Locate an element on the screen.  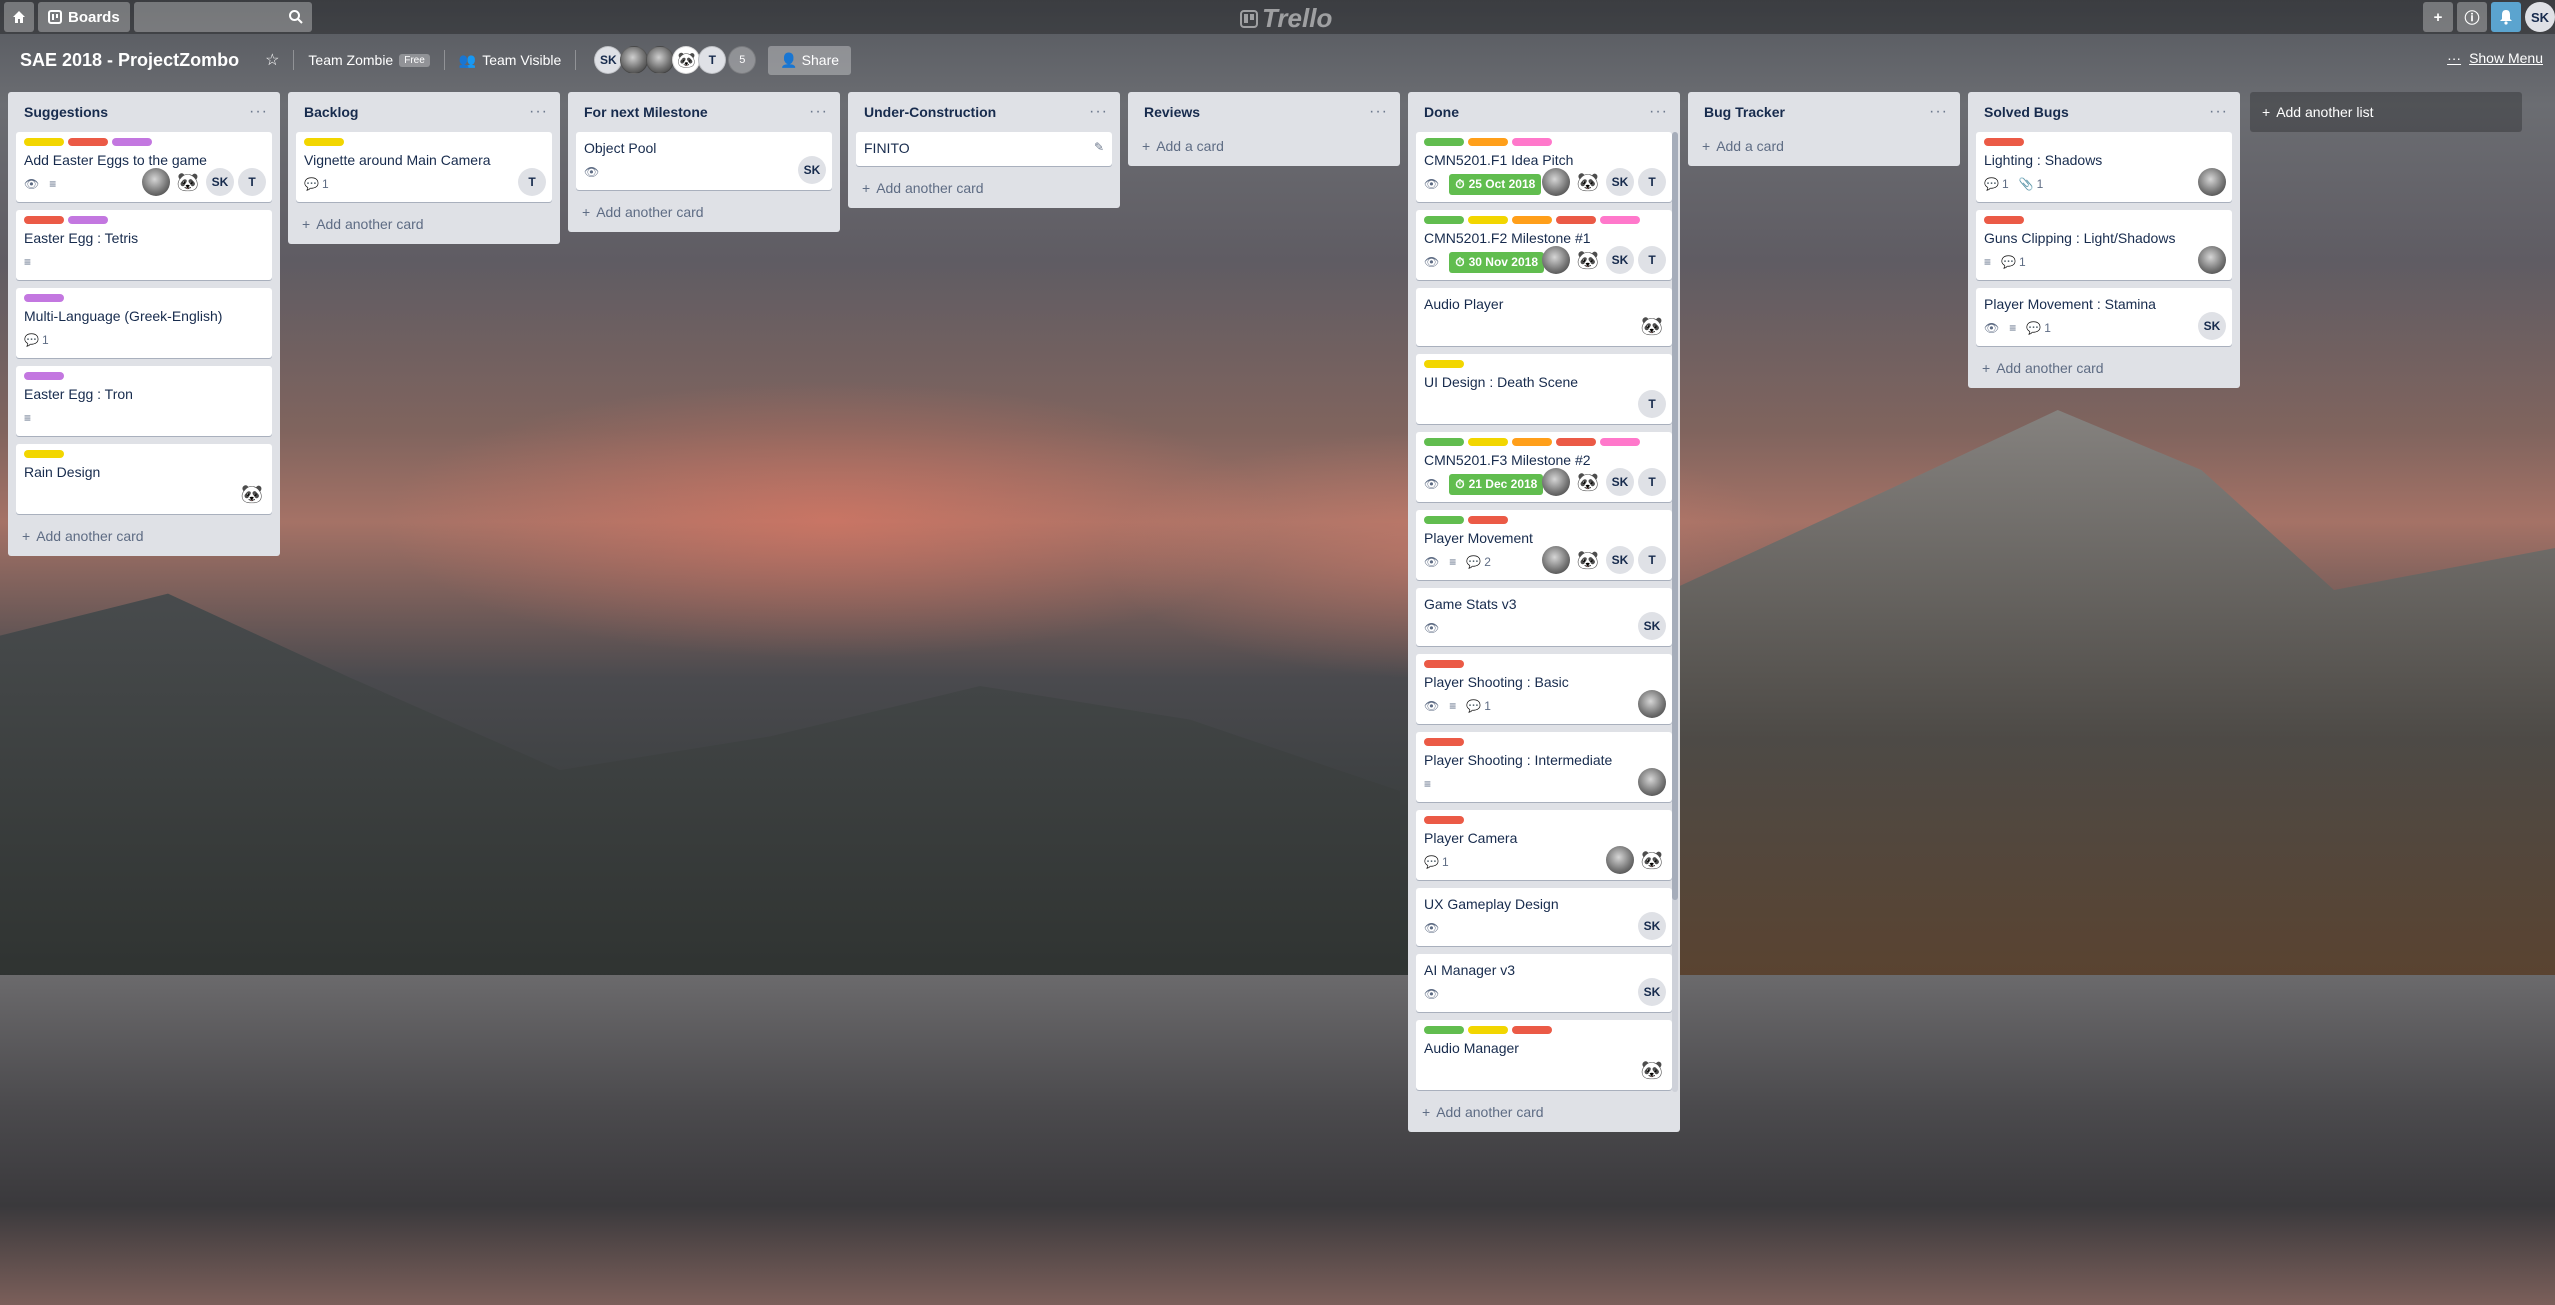
share-button: 👤 Share is located at coordinates (810, 60).